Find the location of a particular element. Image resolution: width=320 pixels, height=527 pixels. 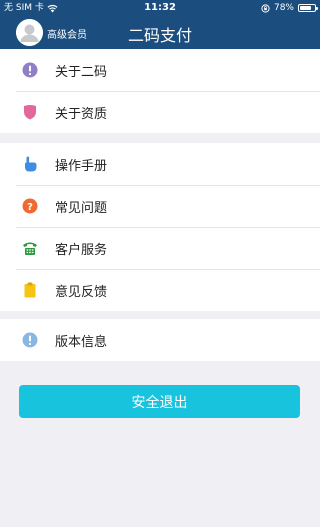

menu-item-version-info: 版本信息 is located at coordinates (160, 340).